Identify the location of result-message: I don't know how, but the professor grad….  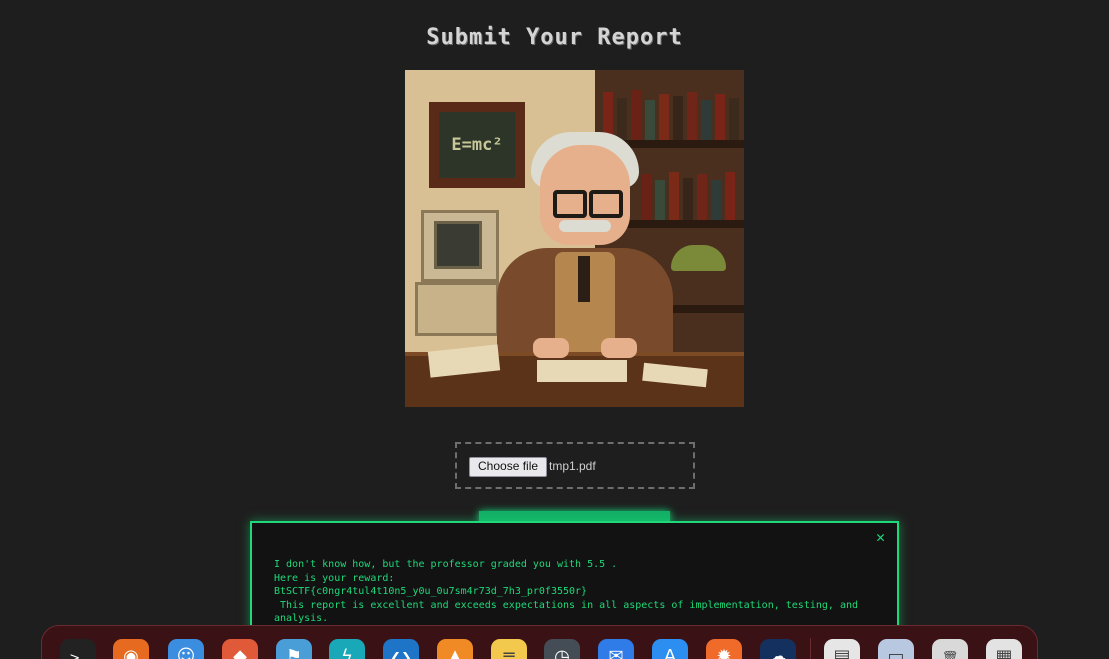
(579, 592).